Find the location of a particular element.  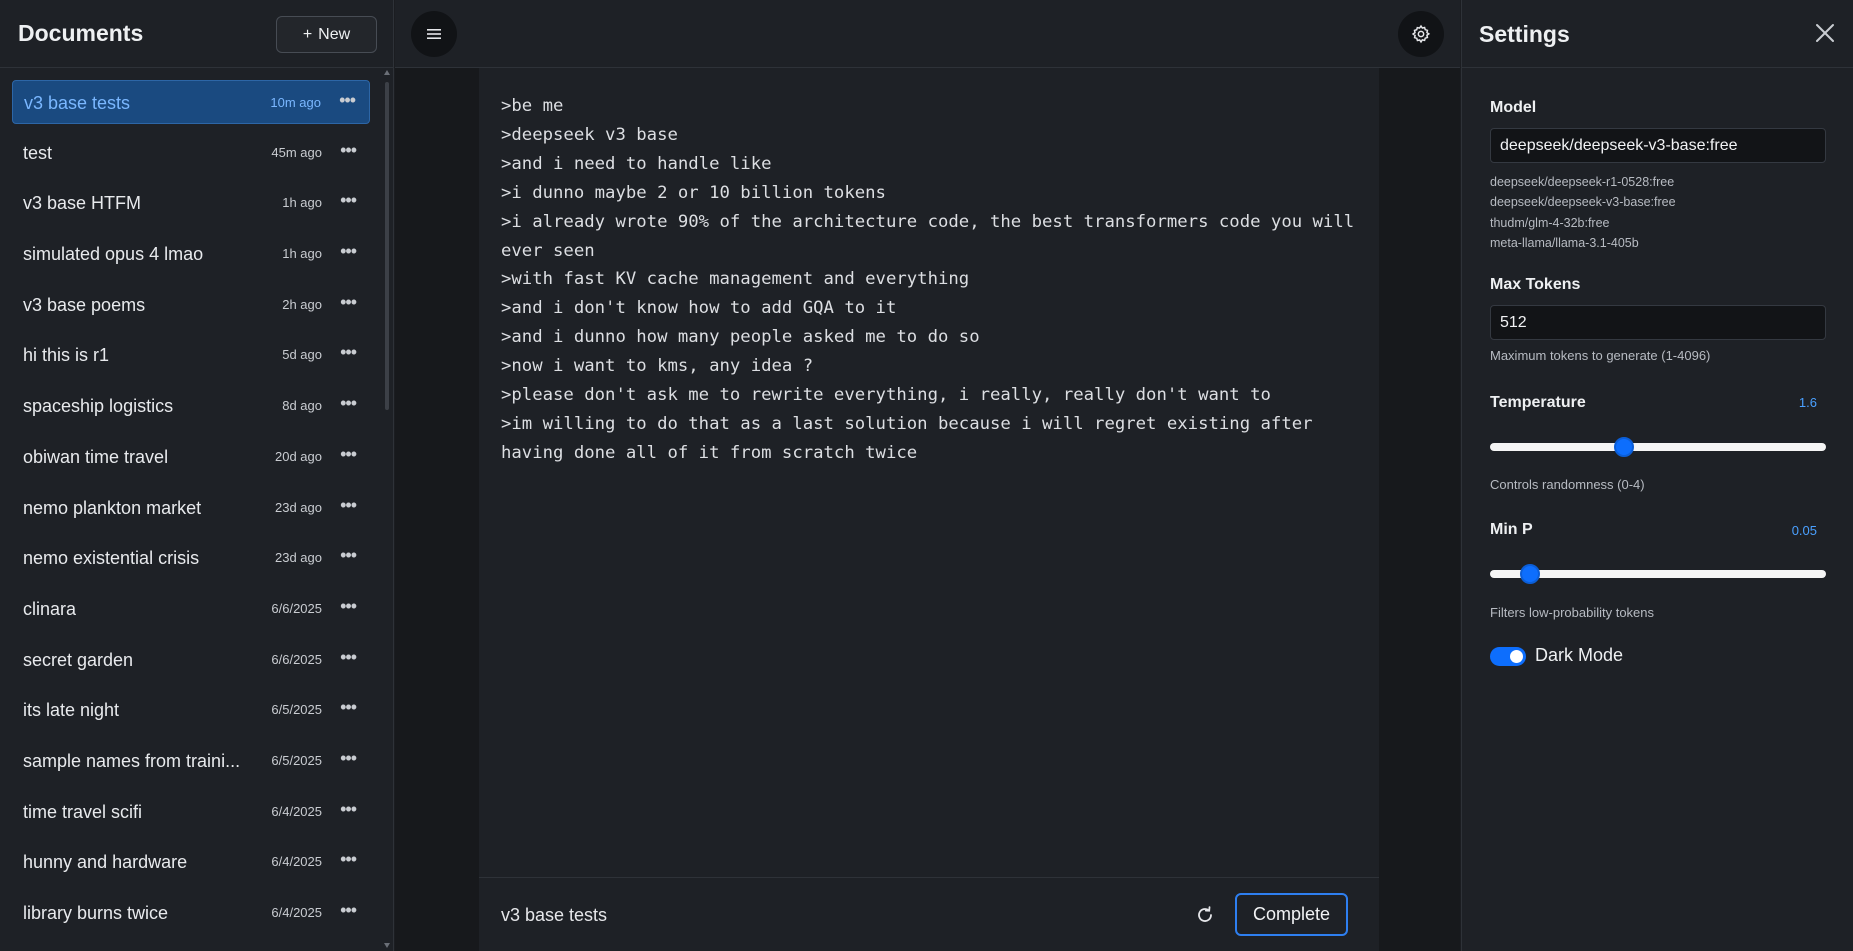

document-time: 6/5/2025 is located at coordinates (296, 710).